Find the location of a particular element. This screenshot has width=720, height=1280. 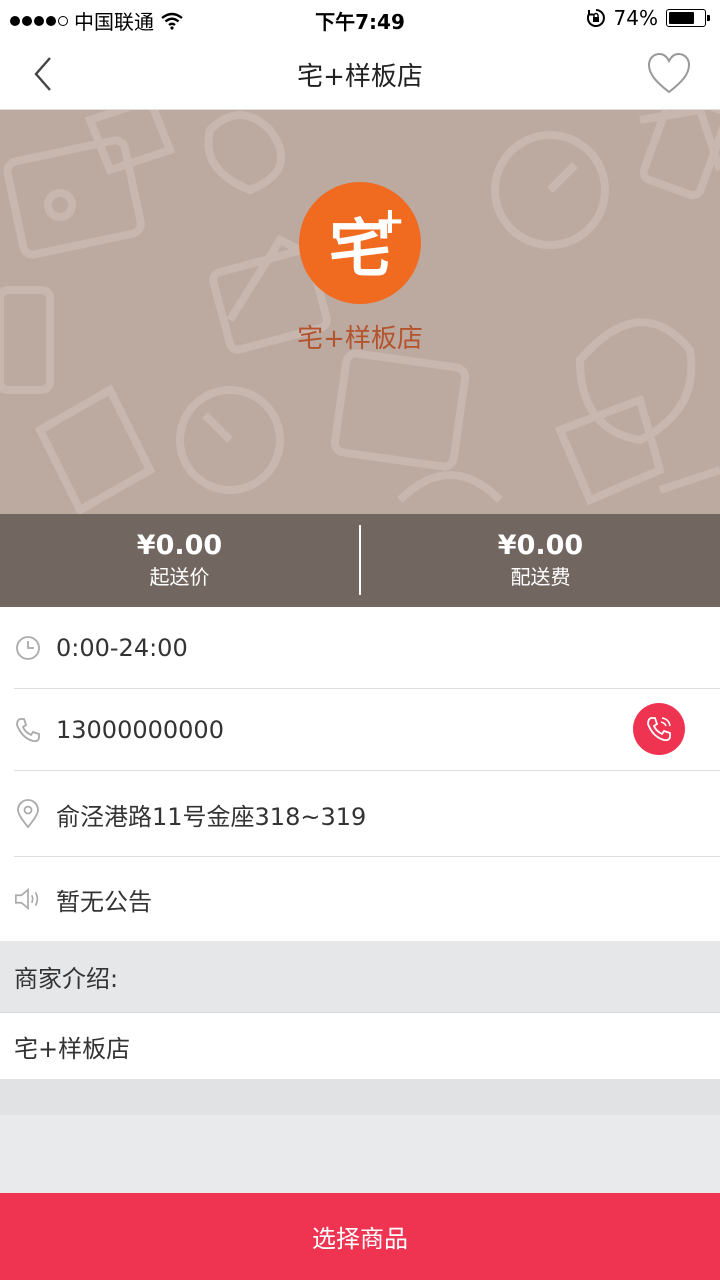

battery-fill is located at coordinates (682, 18).